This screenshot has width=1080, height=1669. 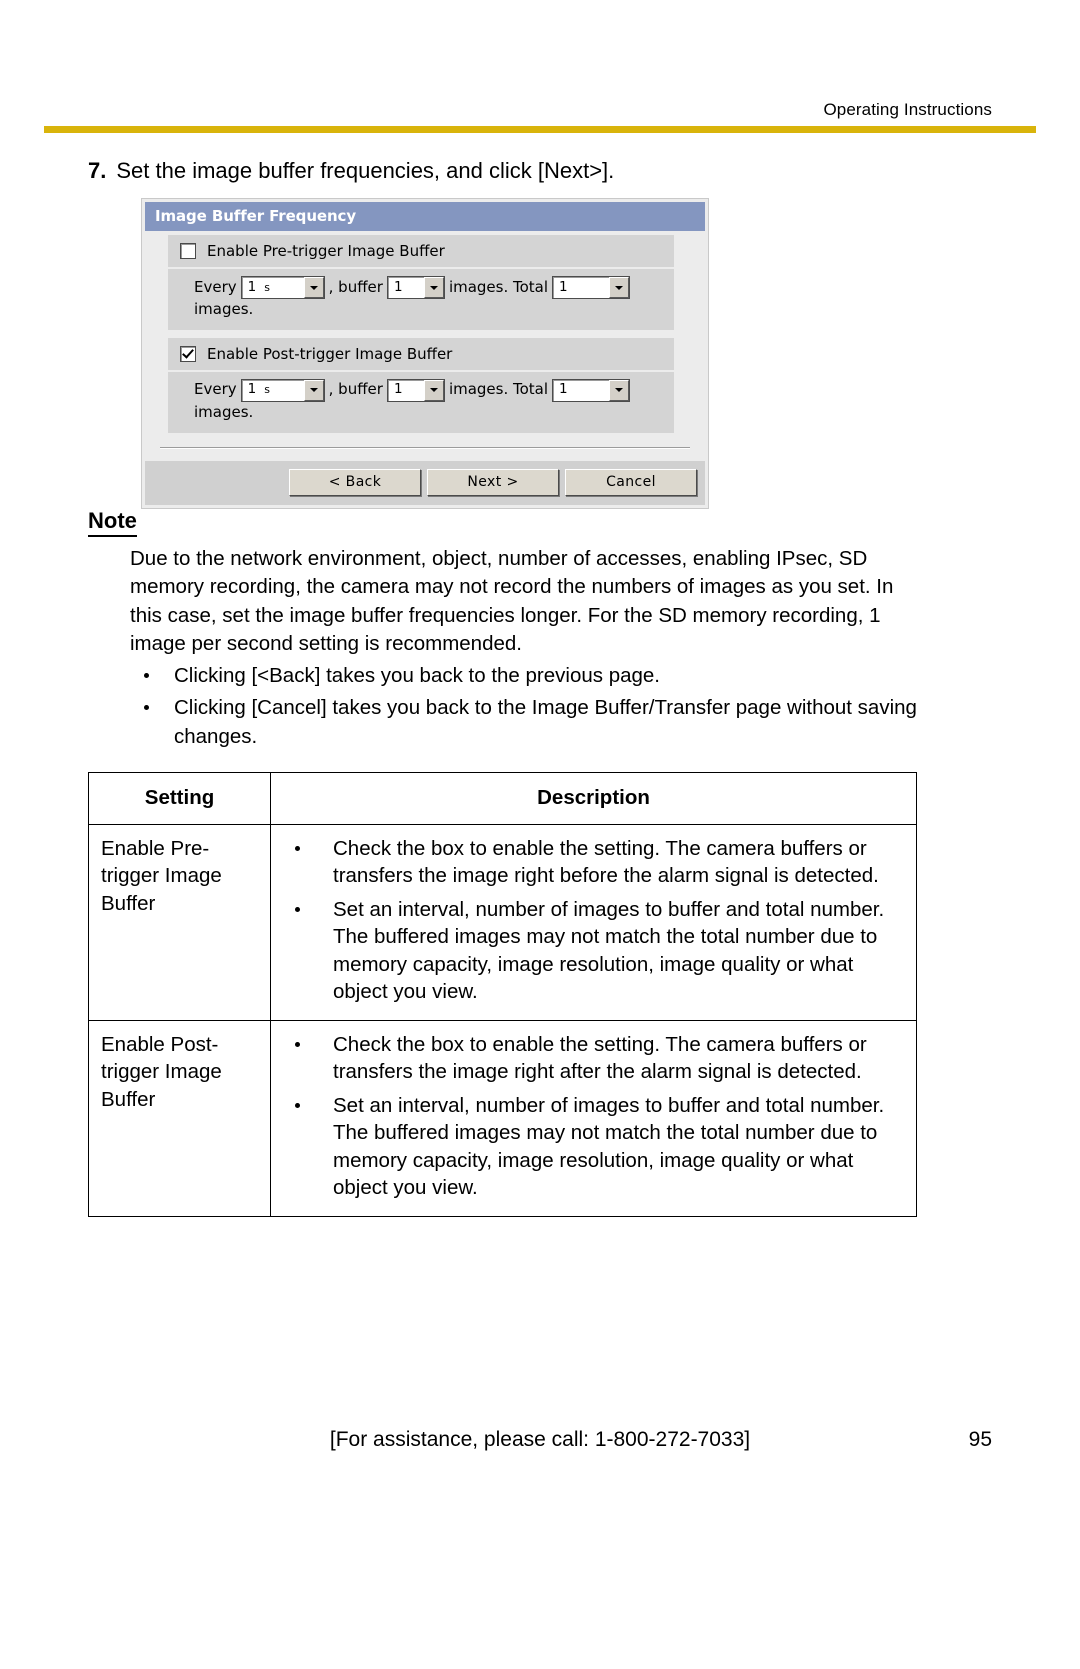 What do you see at coordinates (563, 286) in the screenshot?
I see `pre-total-value: 1` at bounding box center [563, 286].